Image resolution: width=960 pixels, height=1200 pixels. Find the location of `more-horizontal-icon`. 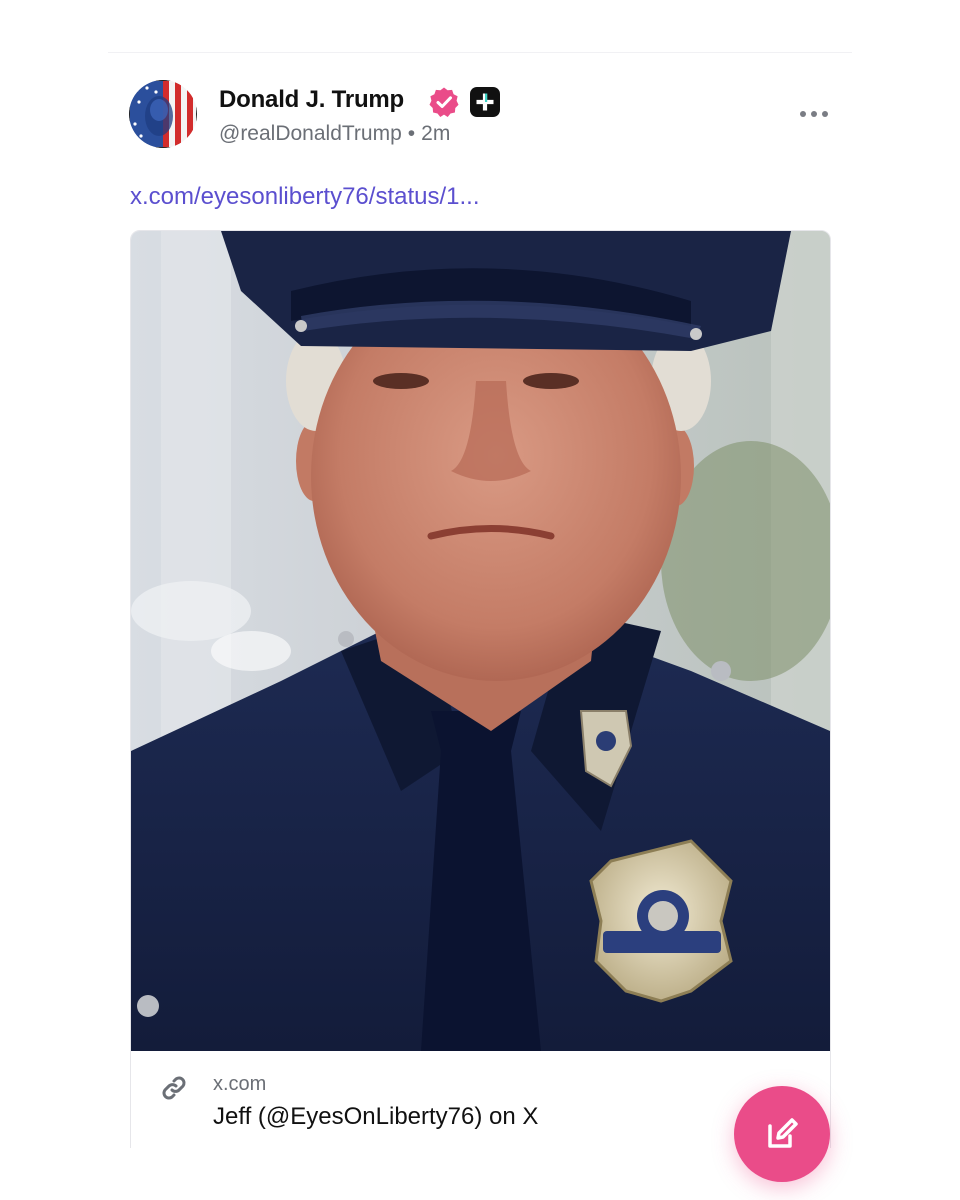

more-horizontal-icon is located at coordinates (814, 114).